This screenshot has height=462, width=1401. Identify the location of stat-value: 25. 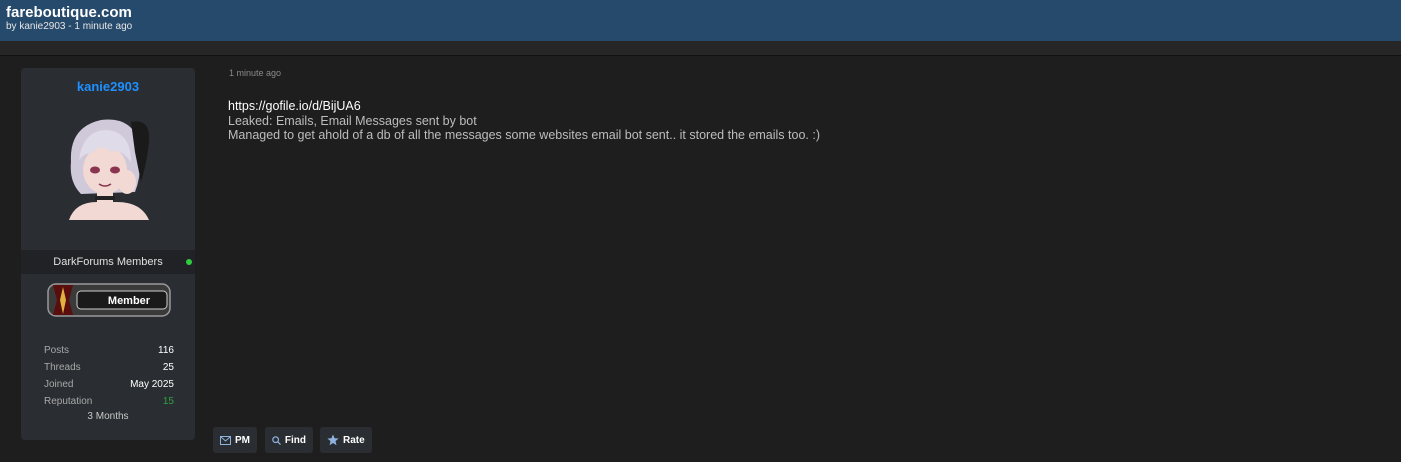
(168, 367).